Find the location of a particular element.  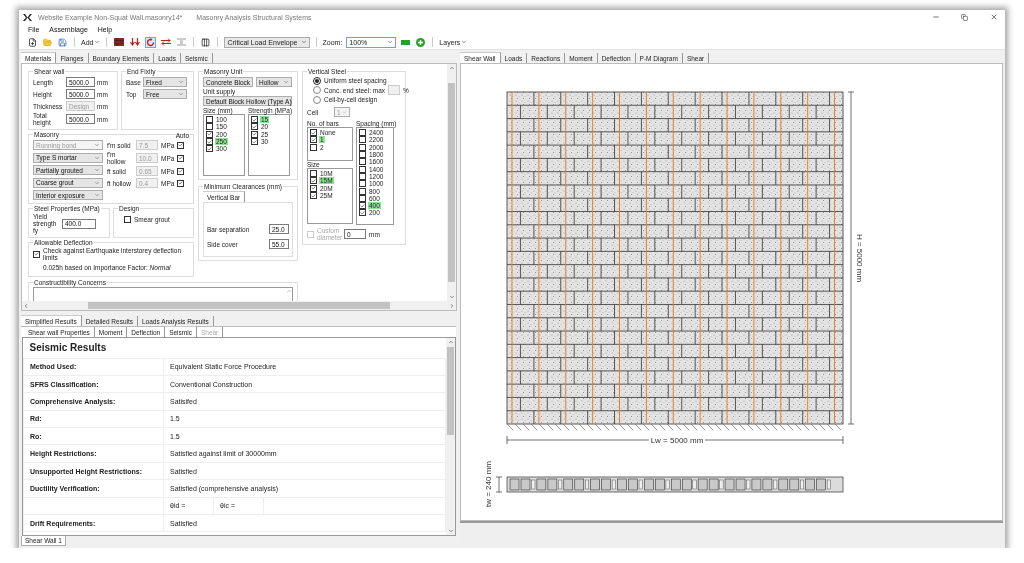

results-title: Seismic Results is located at coordinates (234, 348).